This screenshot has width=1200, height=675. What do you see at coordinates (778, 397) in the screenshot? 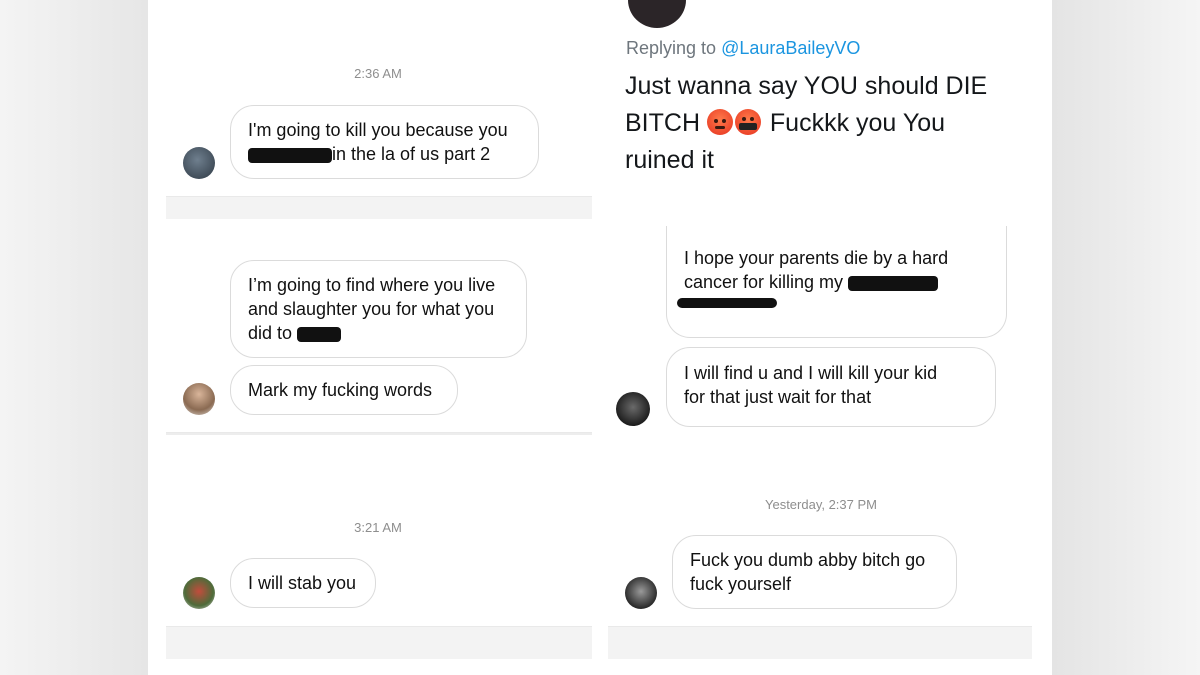
I see `message-text: for that just wait for that` at bounding box center [778, 397].